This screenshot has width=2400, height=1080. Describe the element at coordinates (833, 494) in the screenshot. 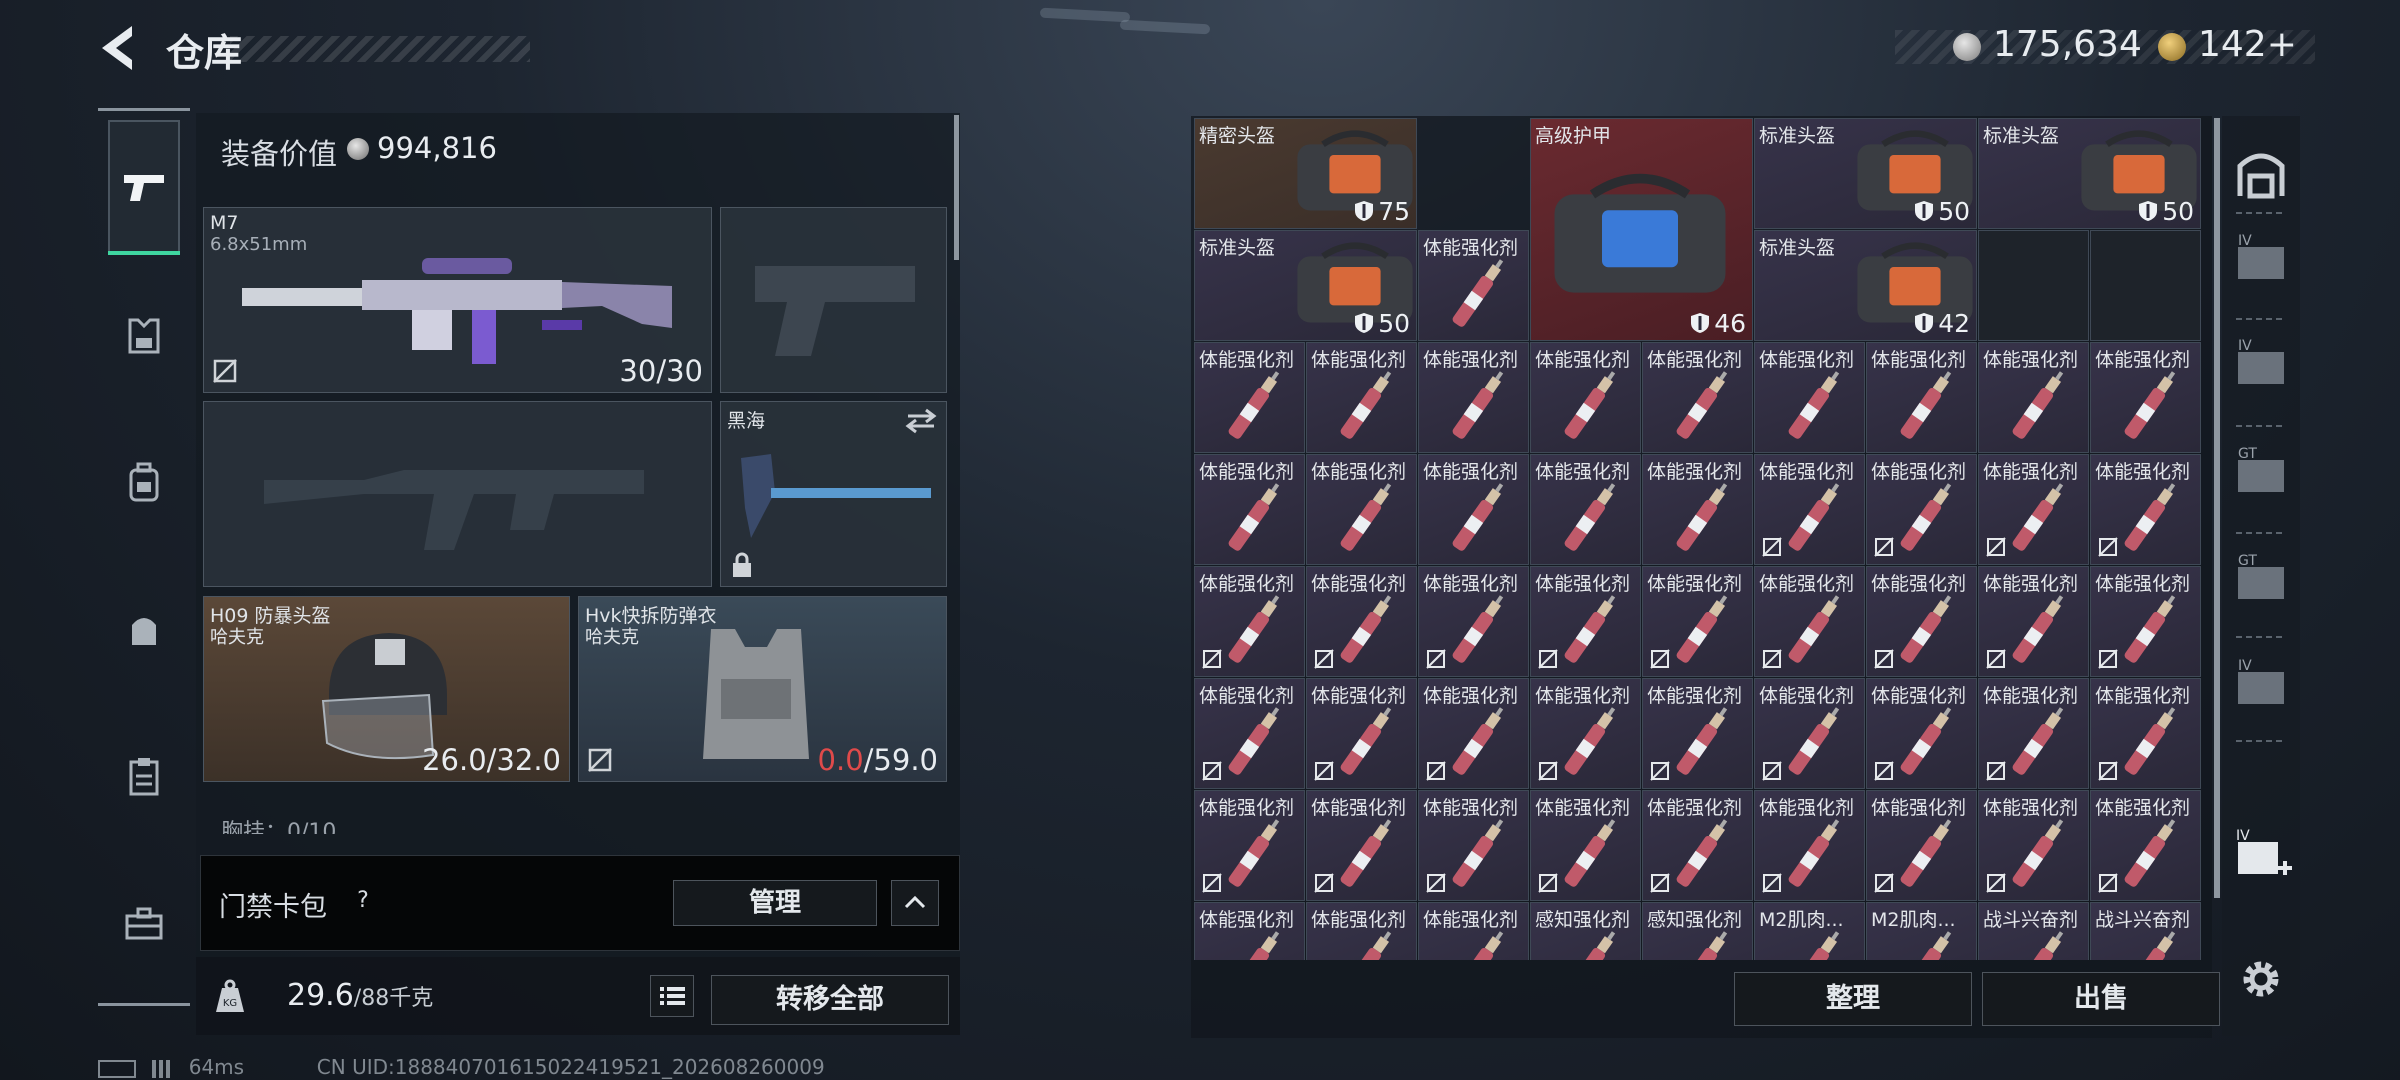

I see `melee-slot: 黑海` at that location.